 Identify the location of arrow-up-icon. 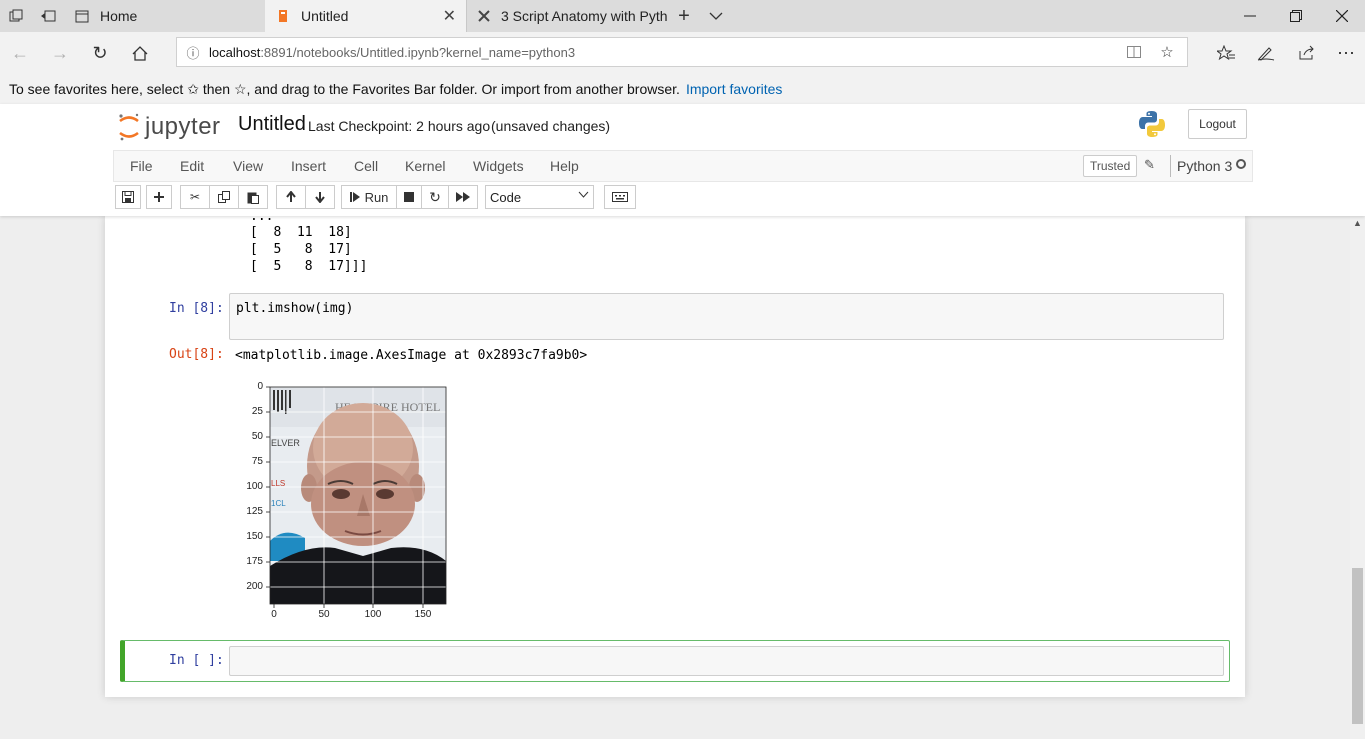
(291, 196).